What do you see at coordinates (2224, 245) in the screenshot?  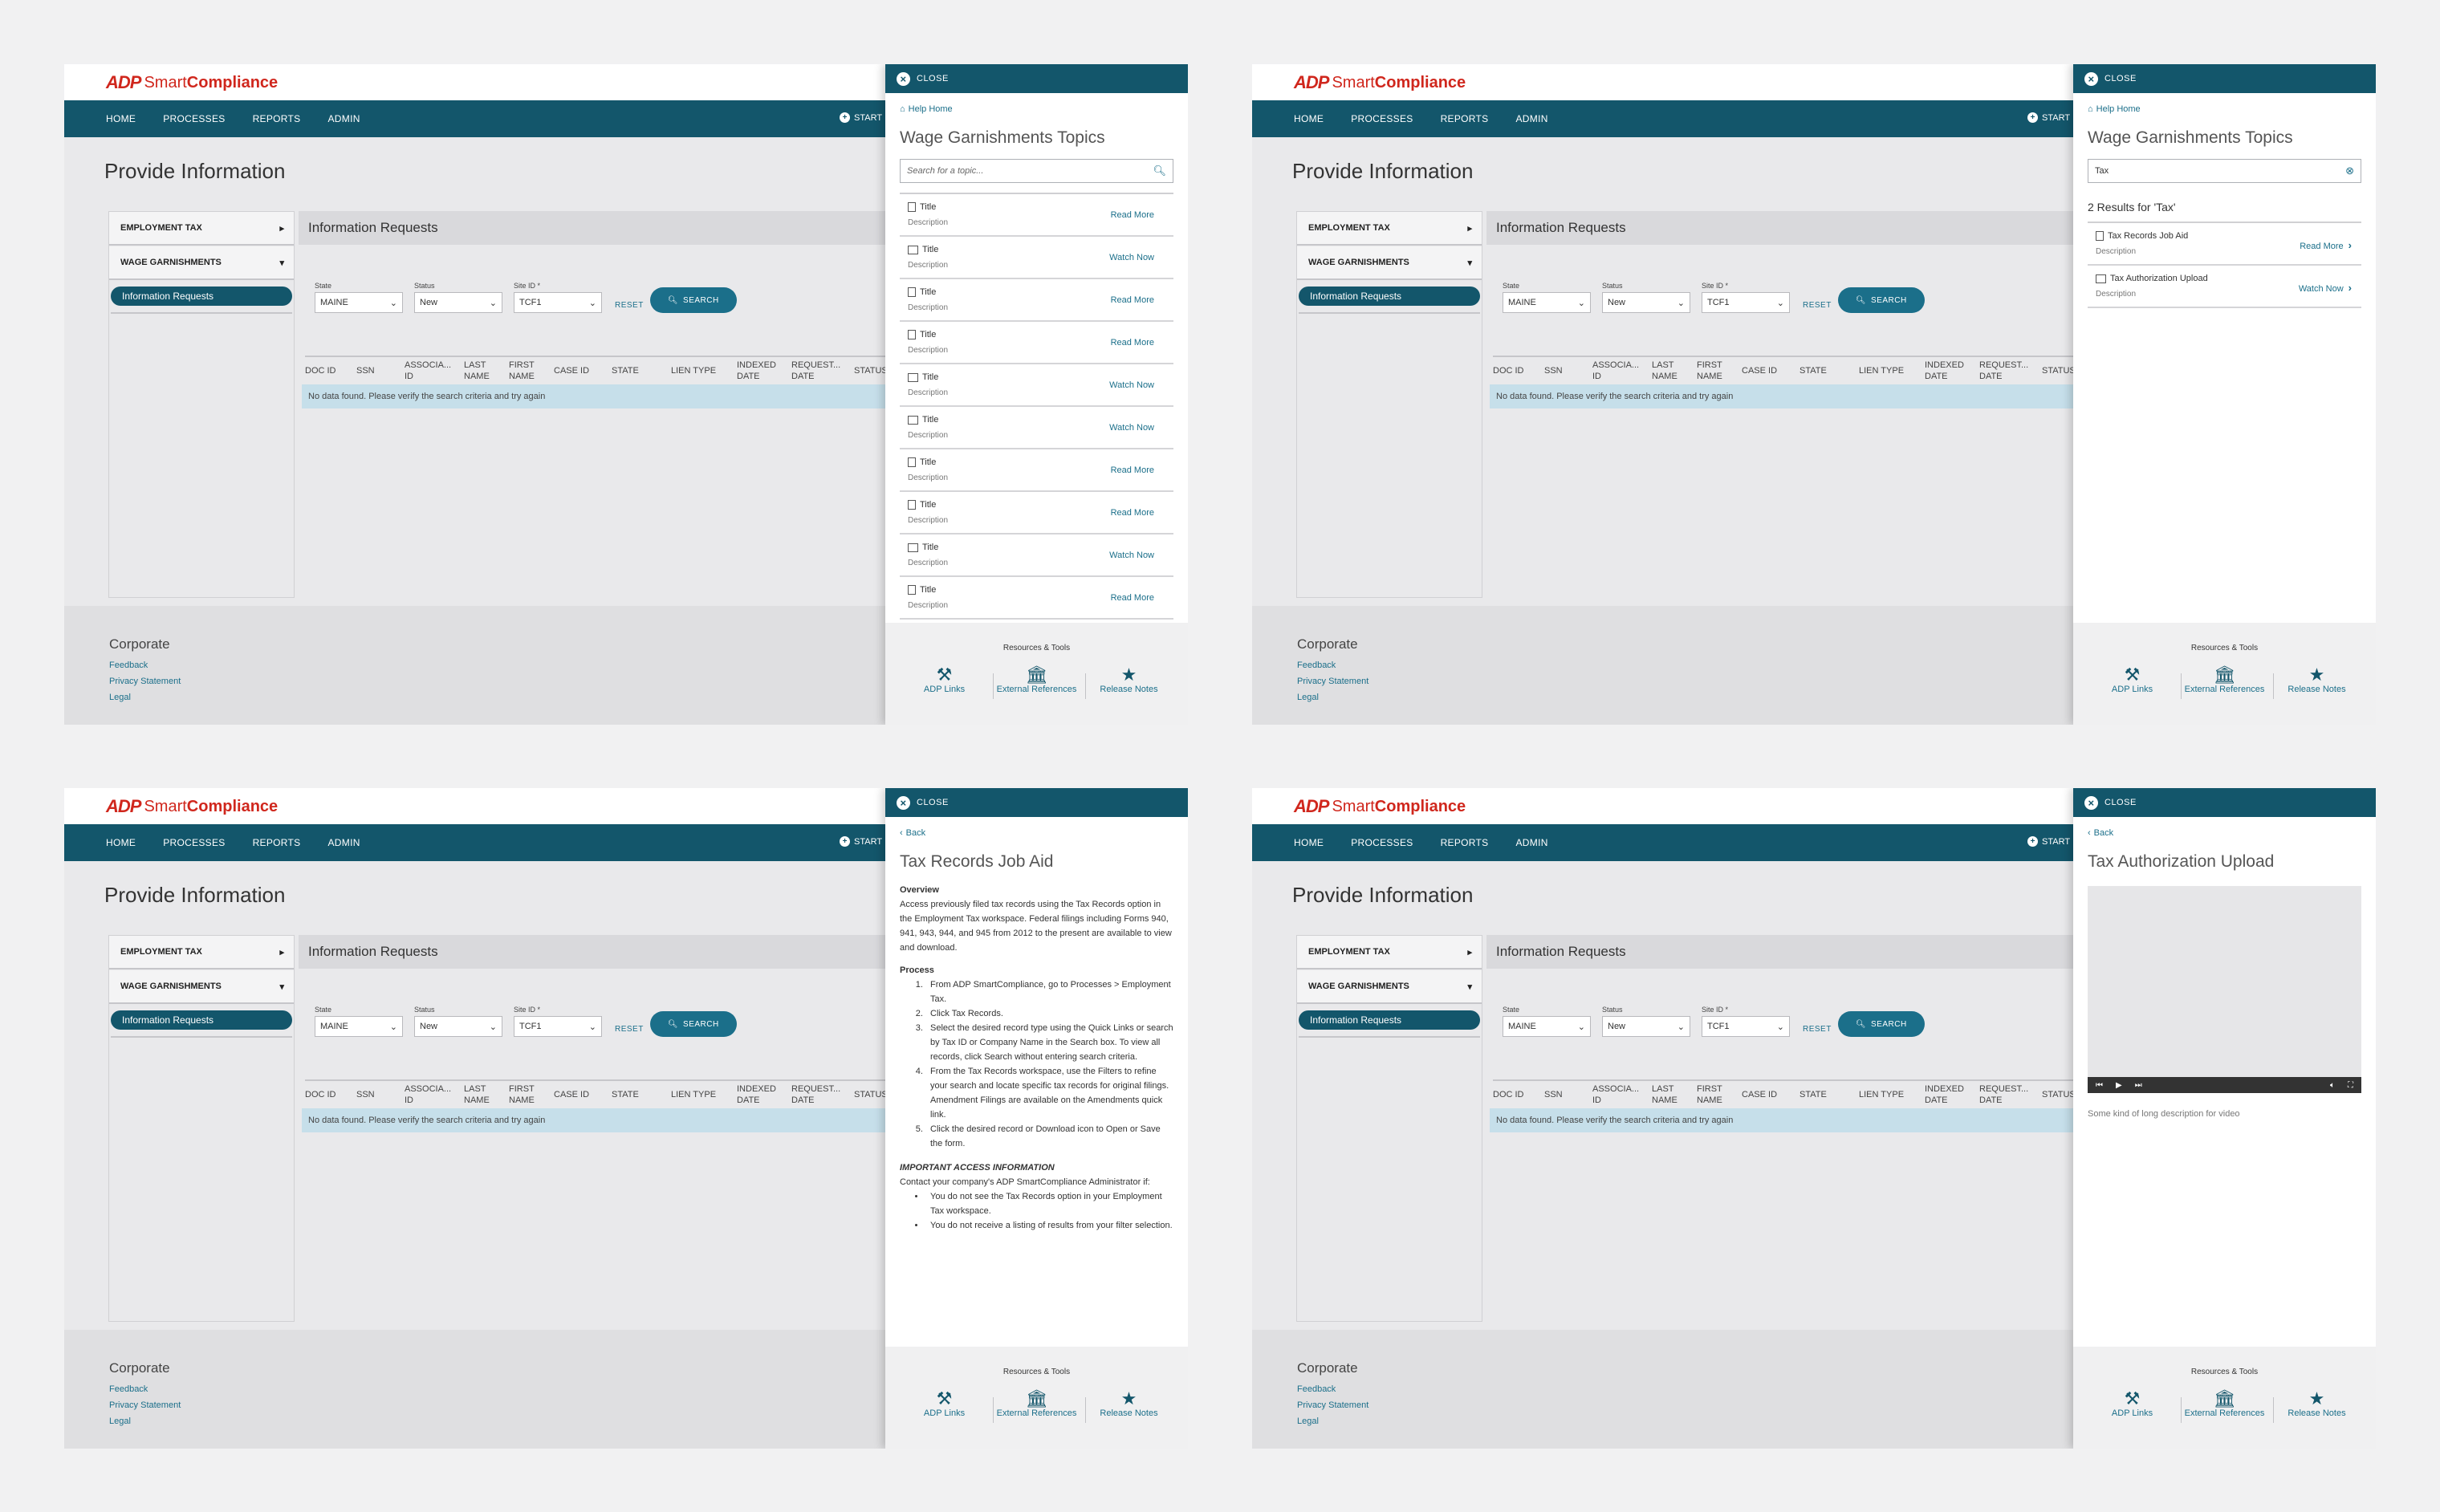 I see `list-item: Tax Records Job Aid Description Read More ›` at bounding box center [2224, 245].